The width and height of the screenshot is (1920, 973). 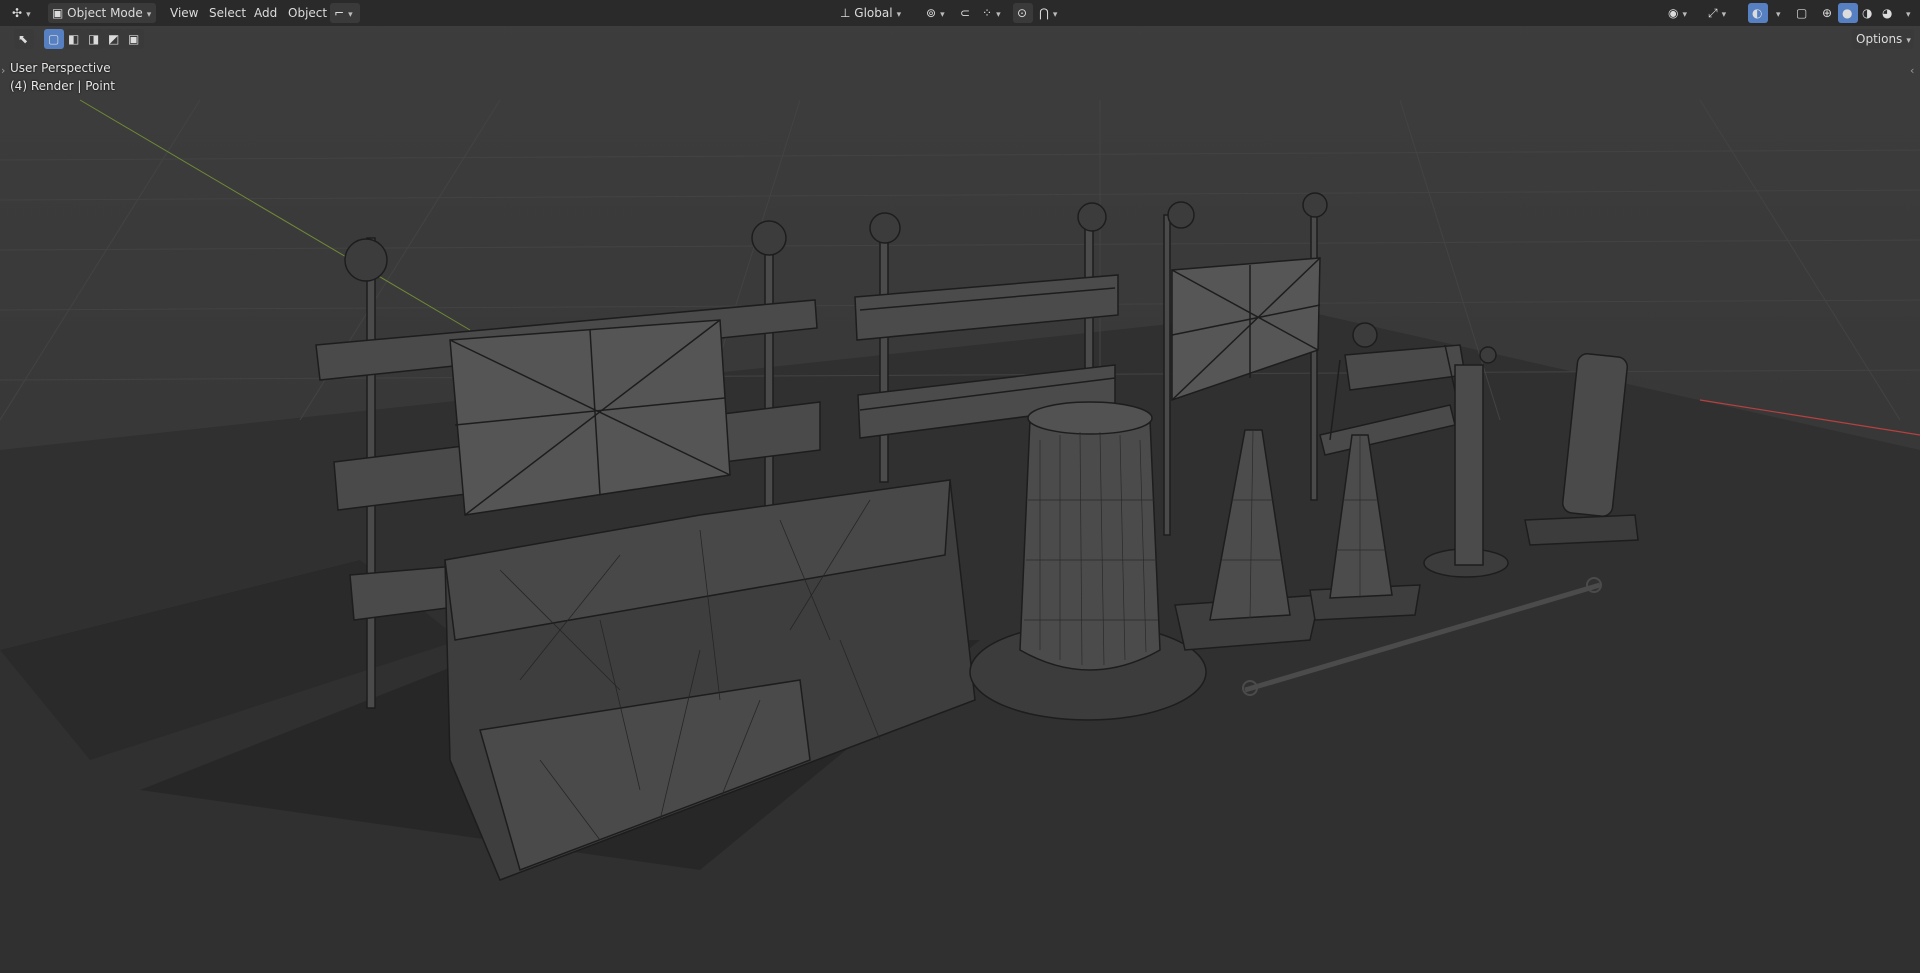 What do you see at coordinates (1713, 13) in the screenshot?
I see `gizmo-icon: ⤢` at bounding box center [1713, 13].